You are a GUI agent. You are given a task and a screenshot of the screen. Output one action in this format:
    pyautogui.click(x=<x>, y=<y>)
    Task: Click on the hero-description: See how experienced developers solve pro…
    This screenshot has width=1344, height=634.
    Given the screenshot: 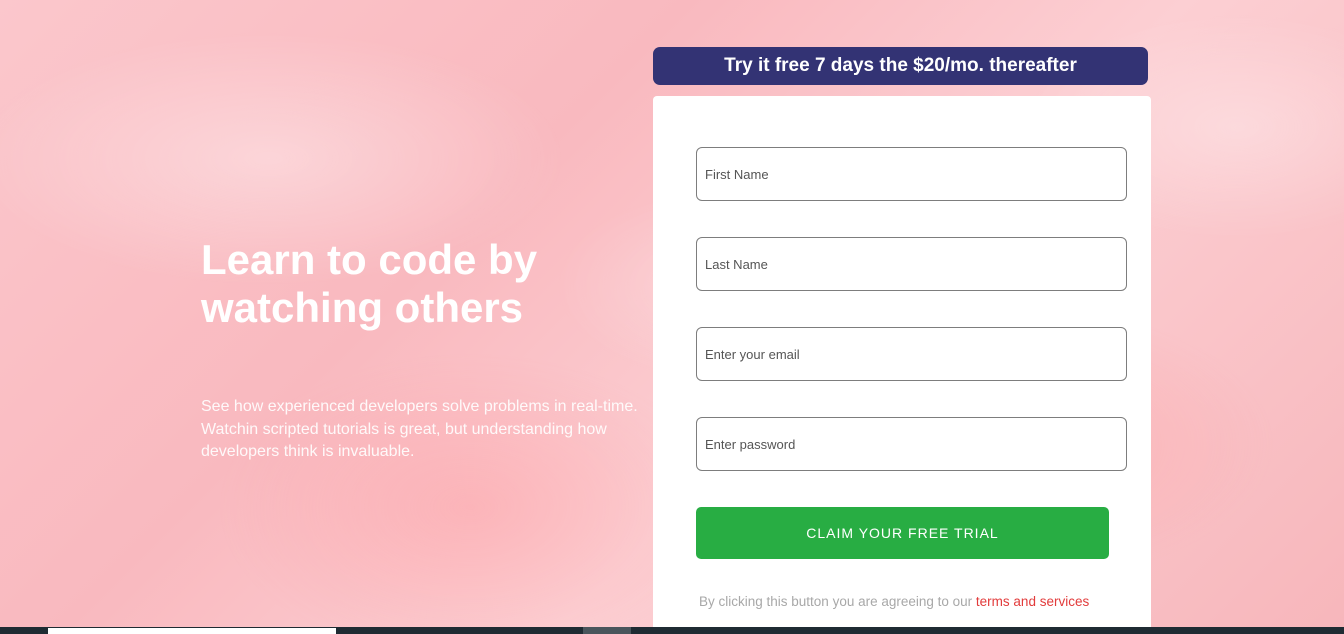 What is the action you would take?
    pyautogui.click(x=419, y=429)
    